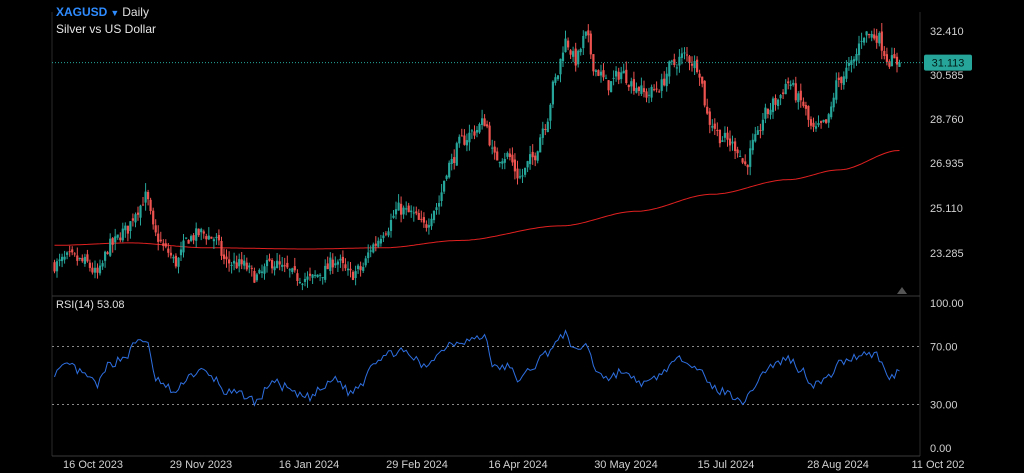 The width and height of the screenshot is (1024, 473). I want to click on rsi-tick-label: 0.00, so click(940, 449).